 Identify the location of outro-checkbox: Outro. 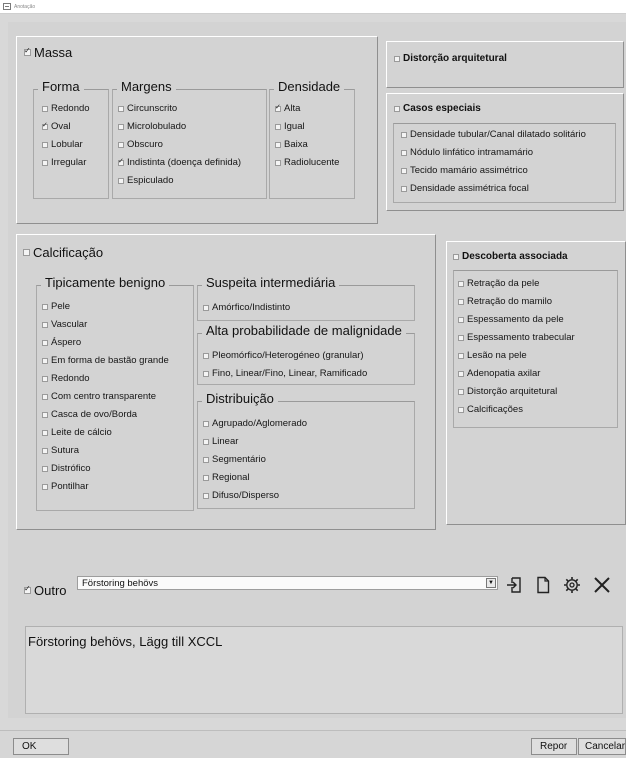
(45, 590).